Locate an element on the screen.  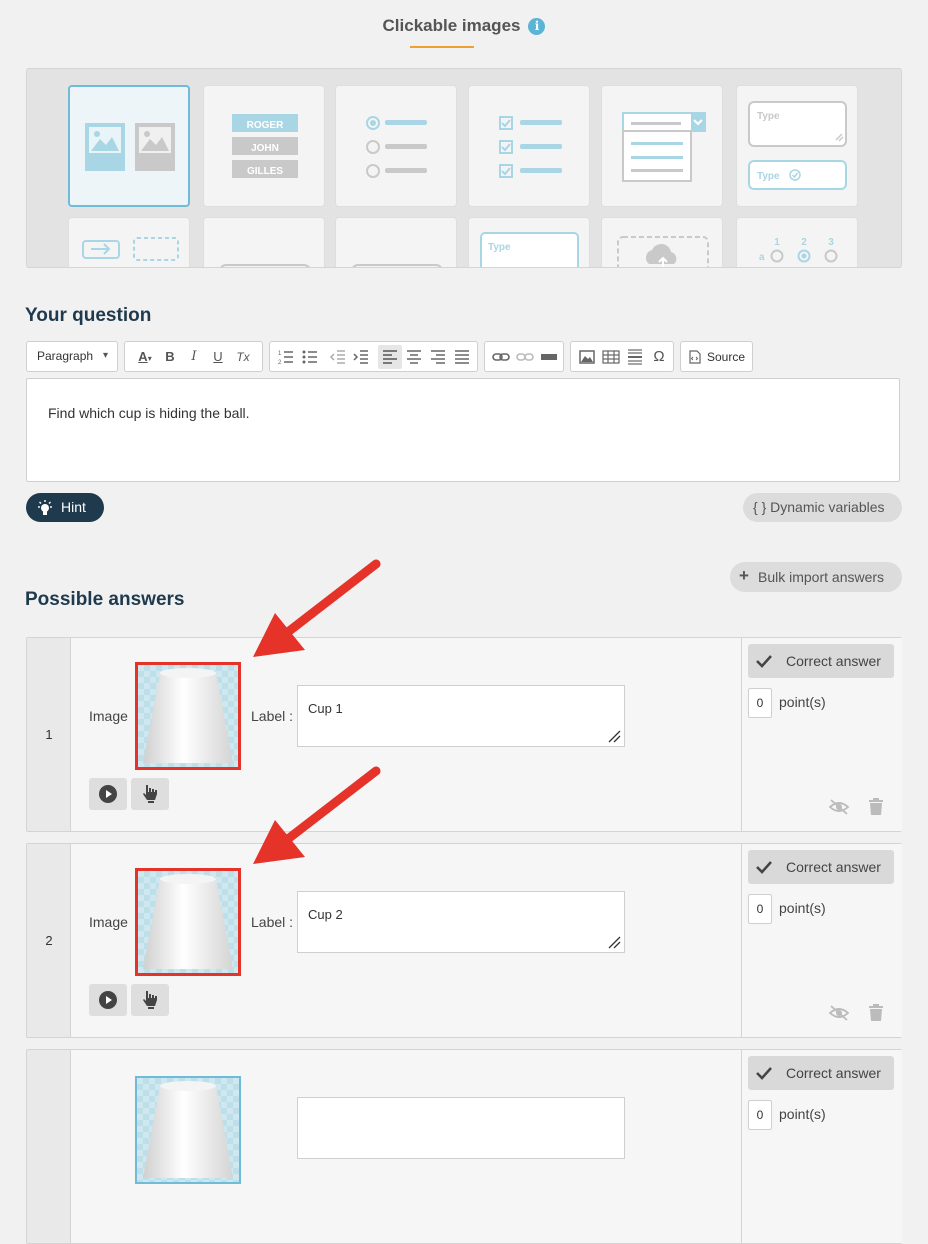
checkbox-list-icon is located at coordinates (530, 147).